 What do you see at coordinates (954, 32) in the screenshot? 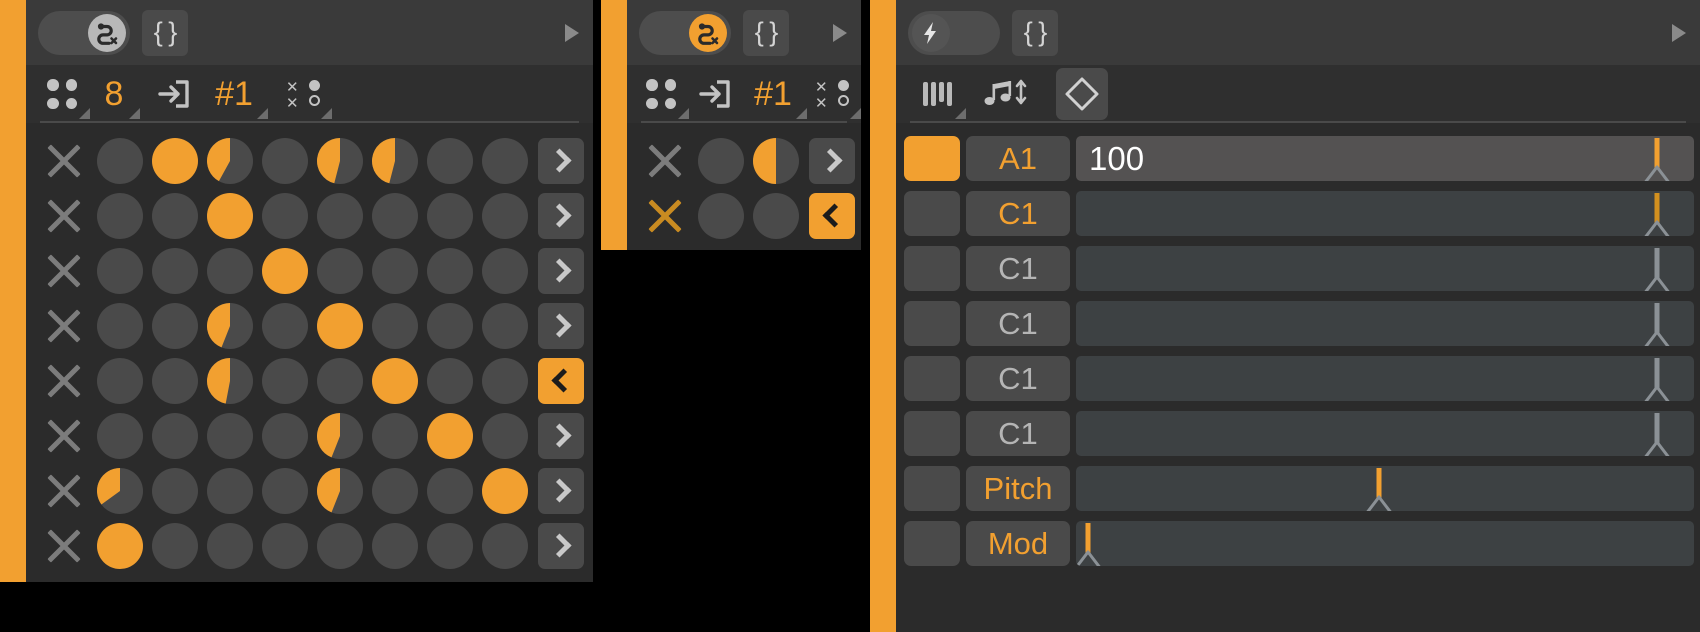
I see `lightning-toggle` at bounding box center [954, 32].